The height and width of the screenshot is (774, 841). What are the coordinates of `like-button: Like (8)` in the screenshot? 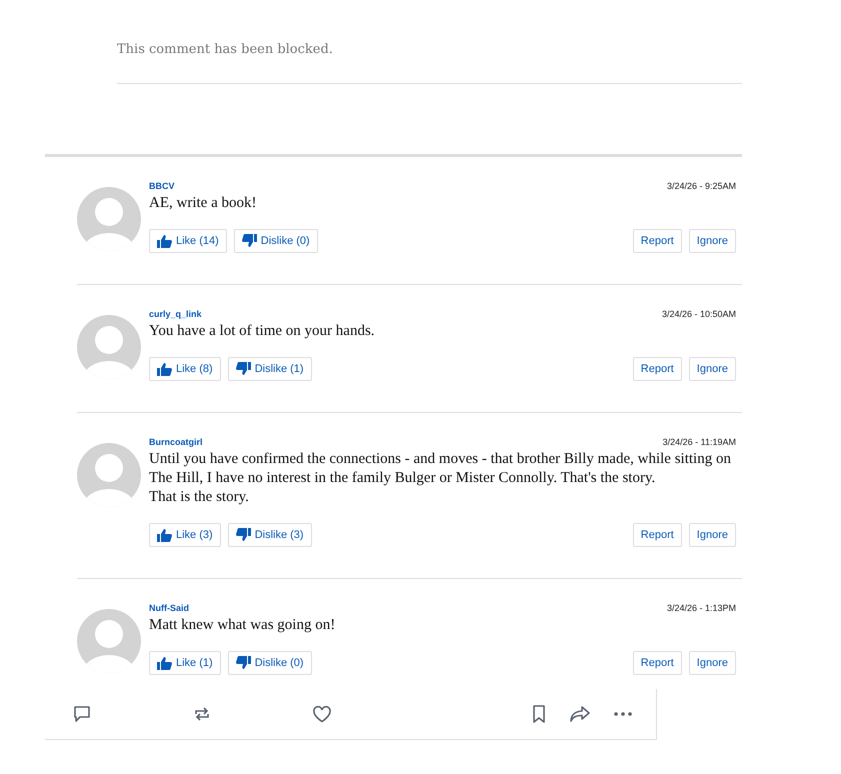 It's located at (185, 369).